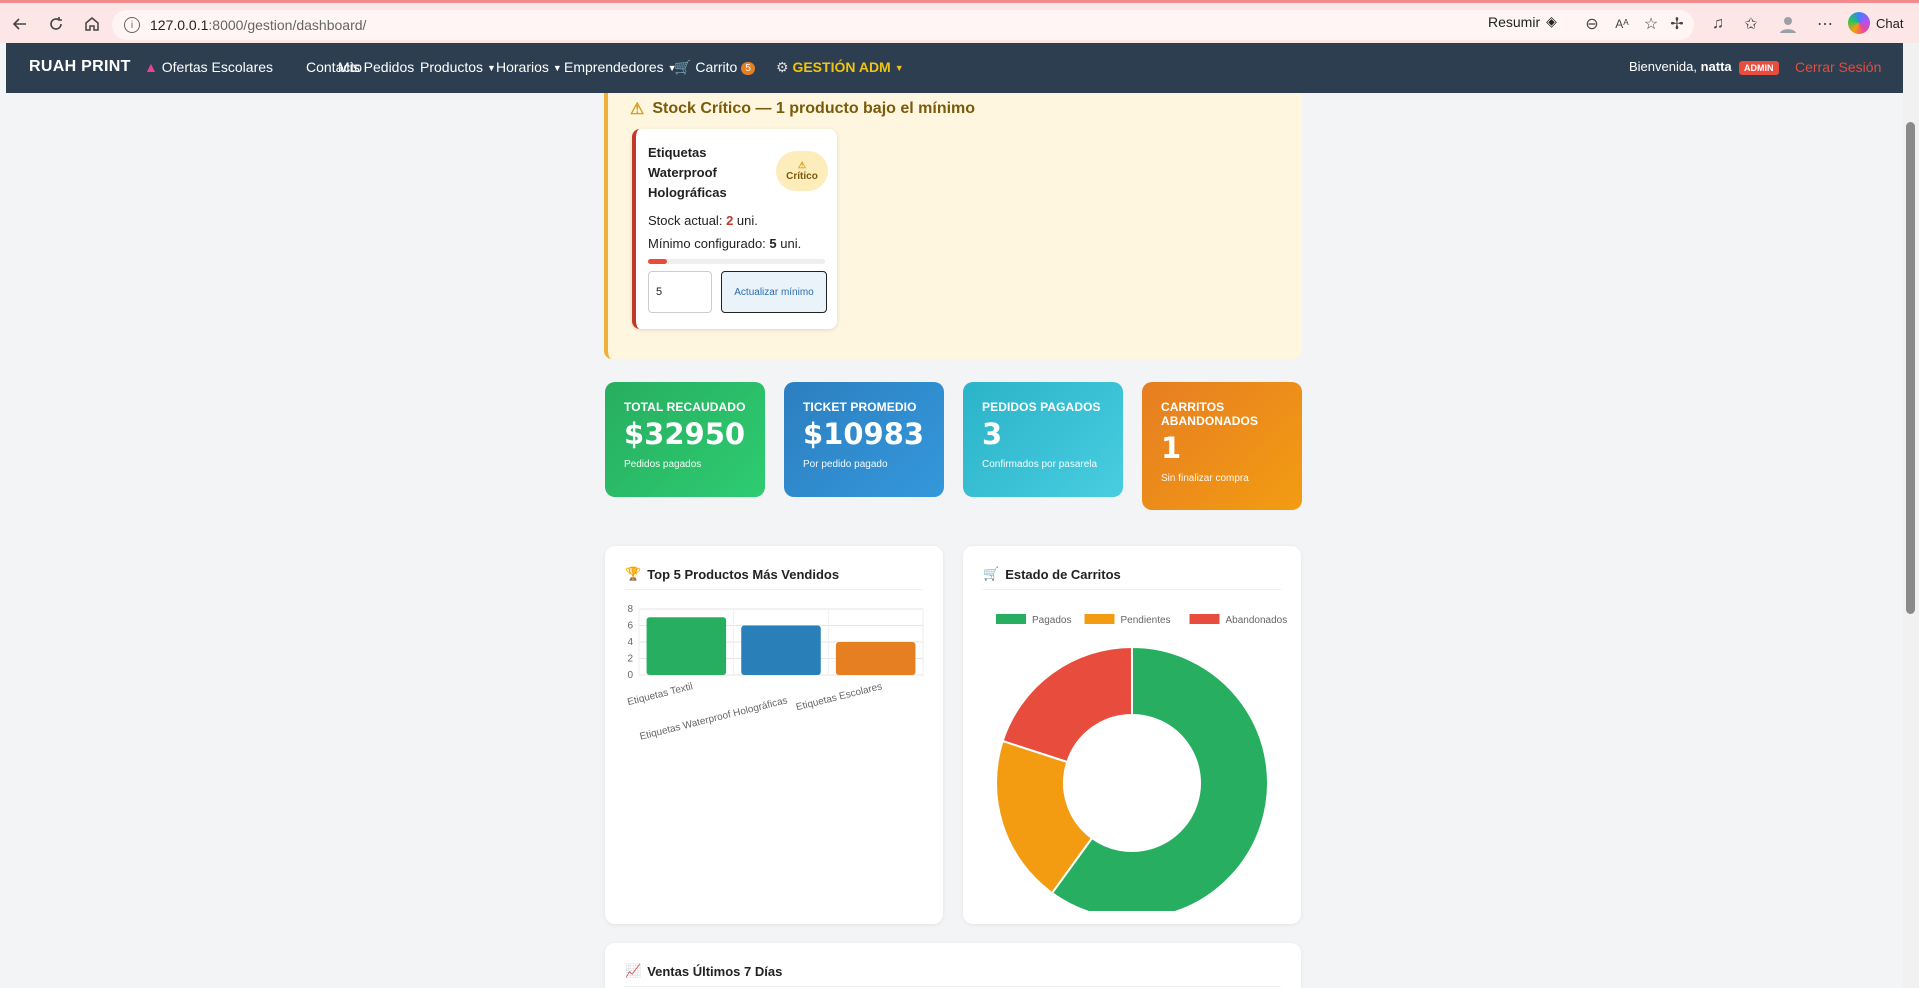  What do you see at coordinates (1067, 704) in the screenshot?
I see `donut-slice` at bounding box center [1067, 704].